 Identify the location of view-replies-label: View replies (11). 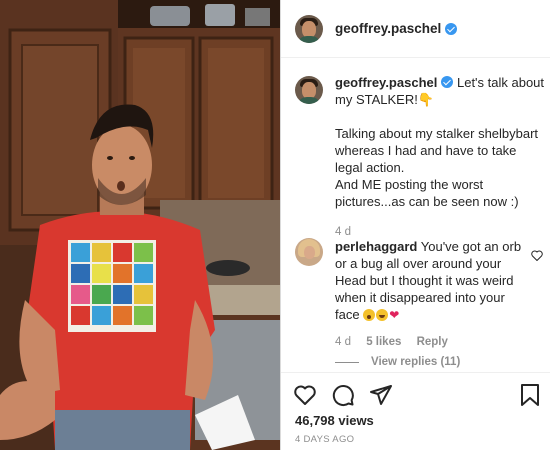
(416, 362).